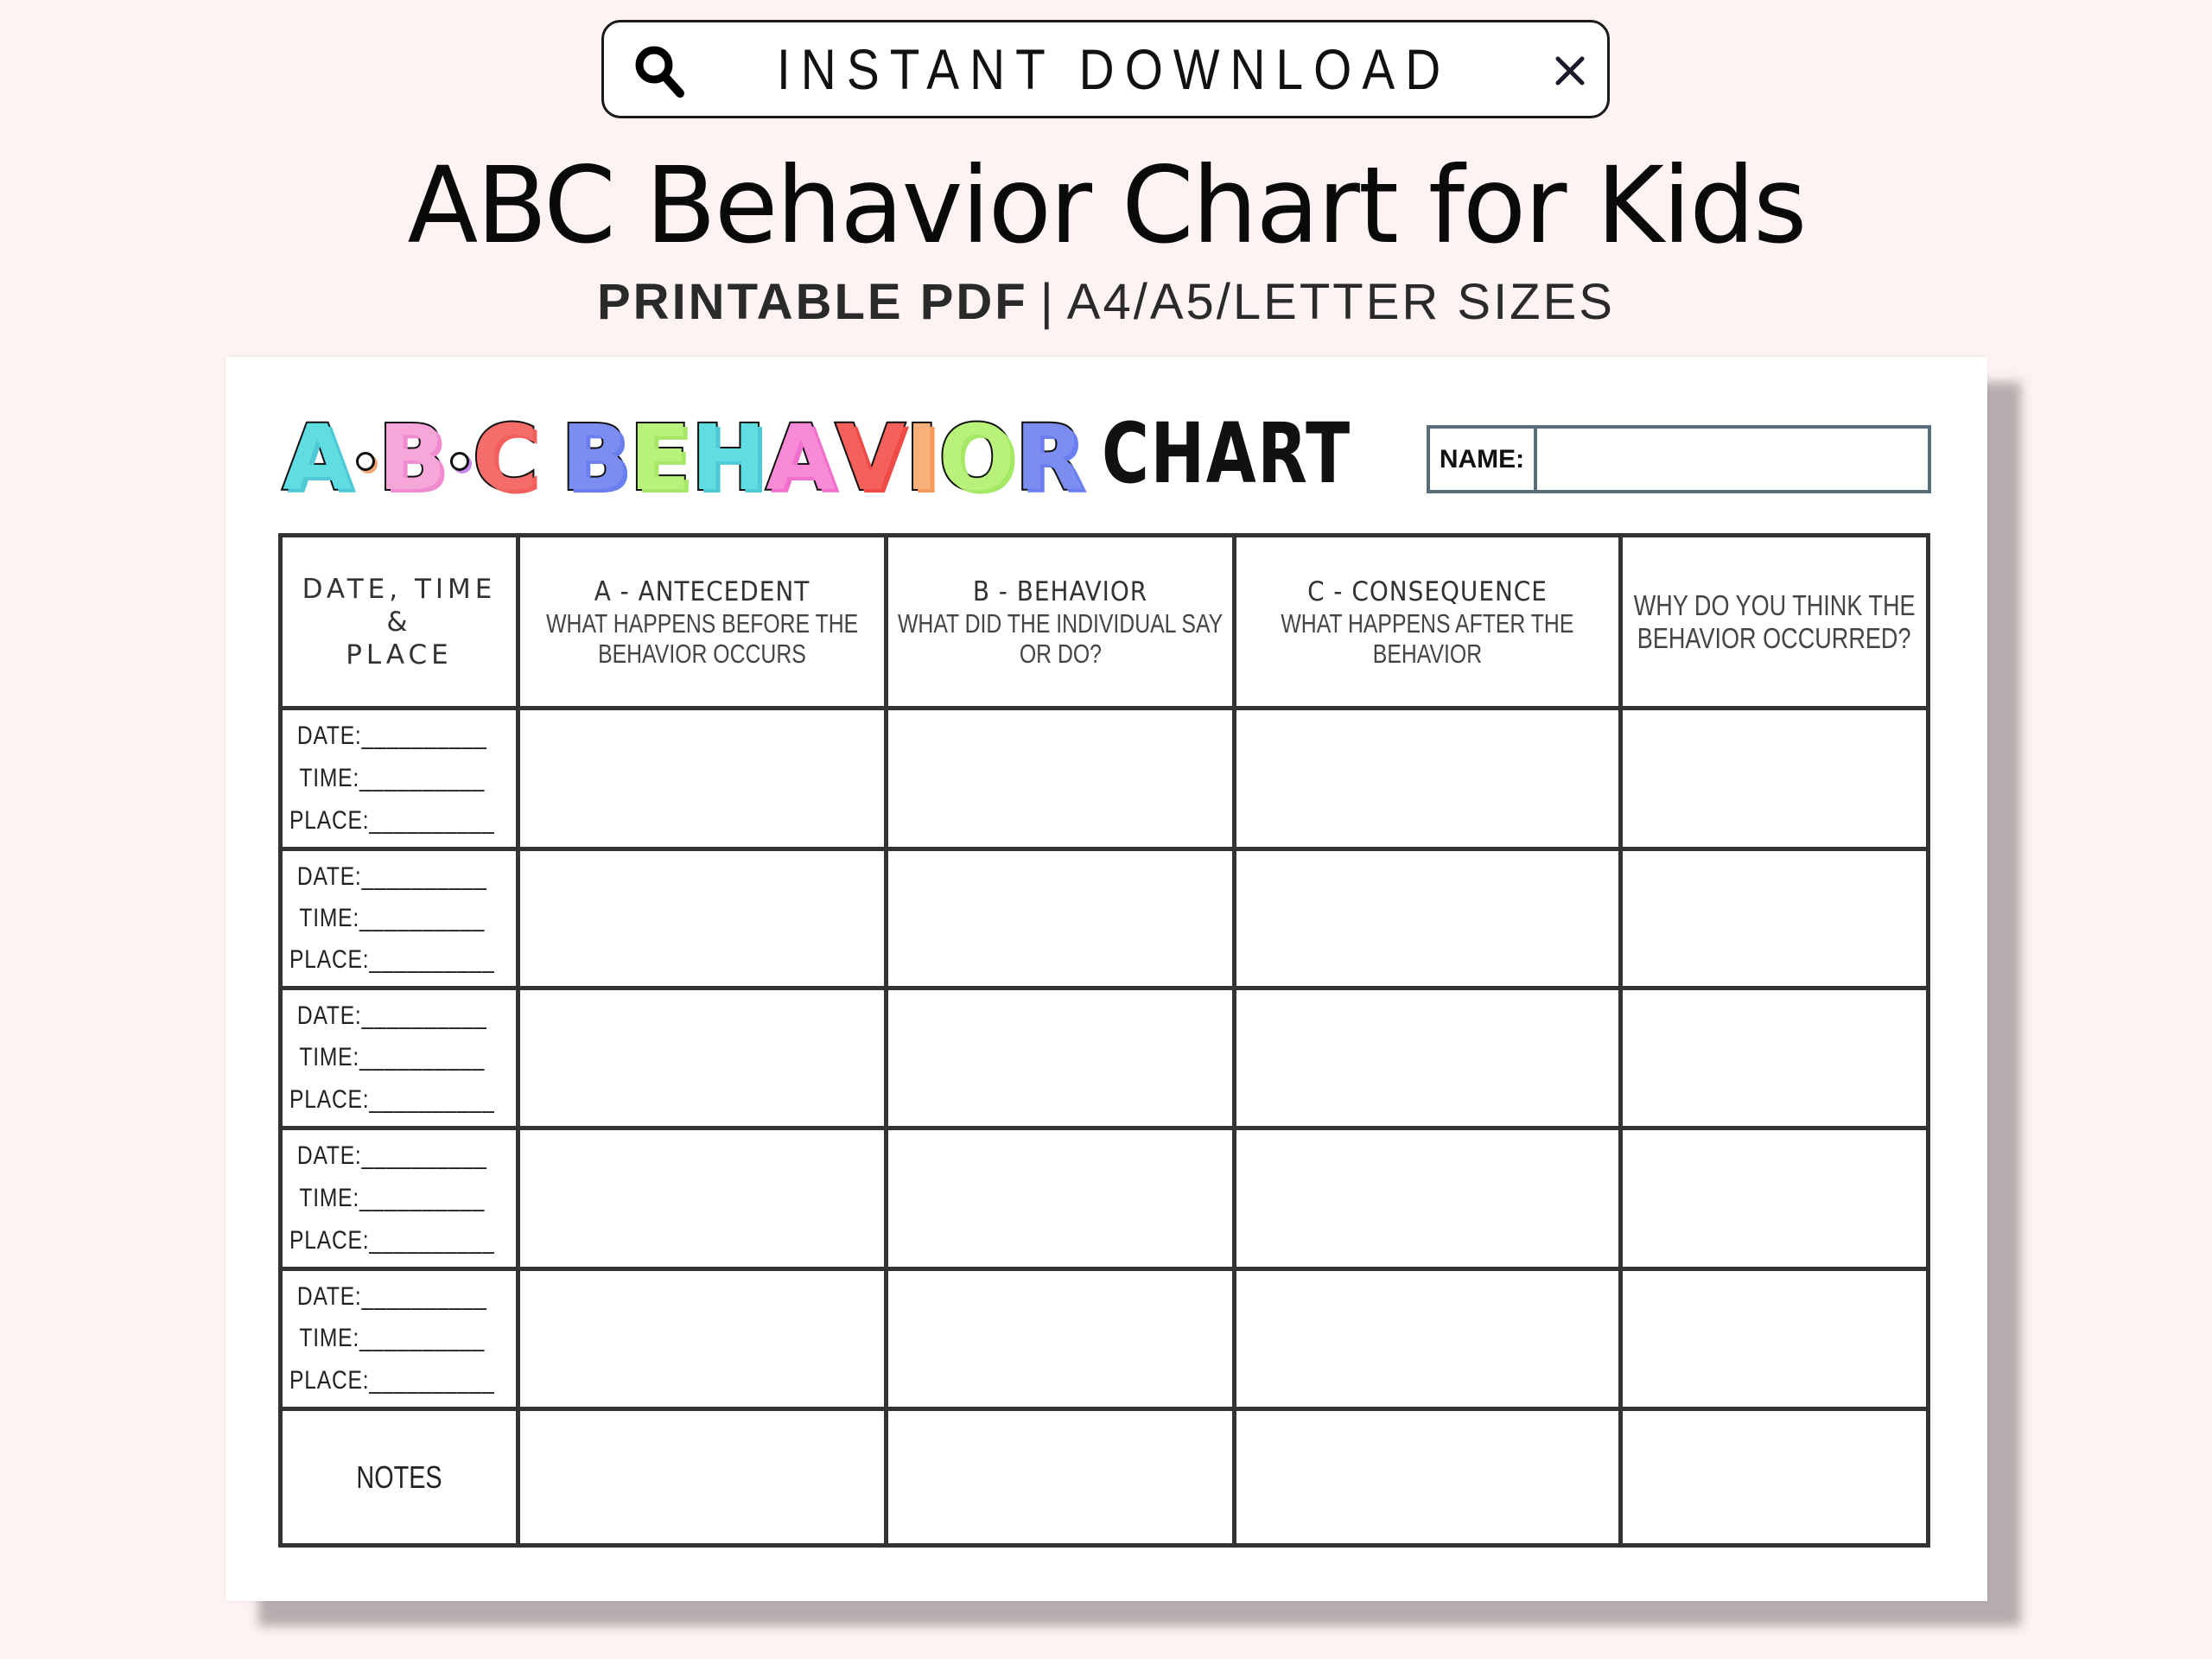 The height and width of the screenshot is (1659, 2212). I want to click on header-title: A - ANTECEDENT, so click(702, 591).